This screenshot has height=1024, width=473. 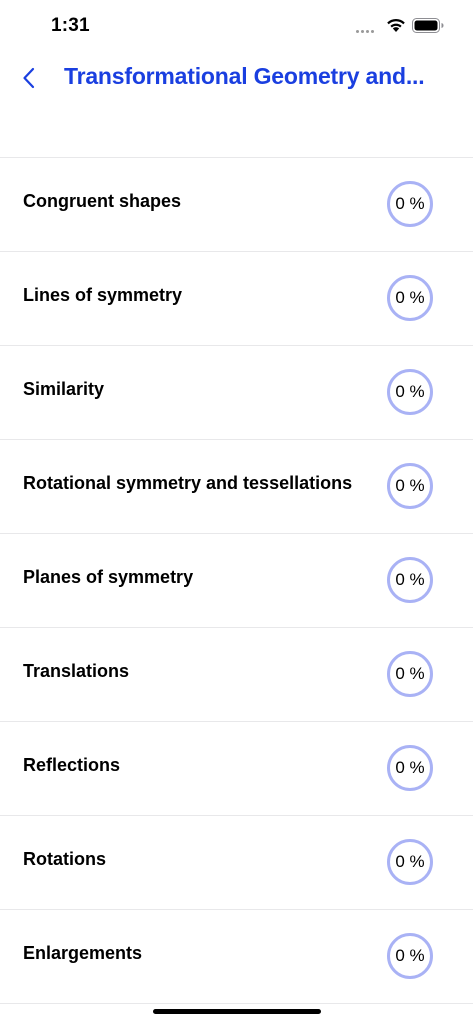 I want to click on home-indicator, so click(x=237, y=1011).